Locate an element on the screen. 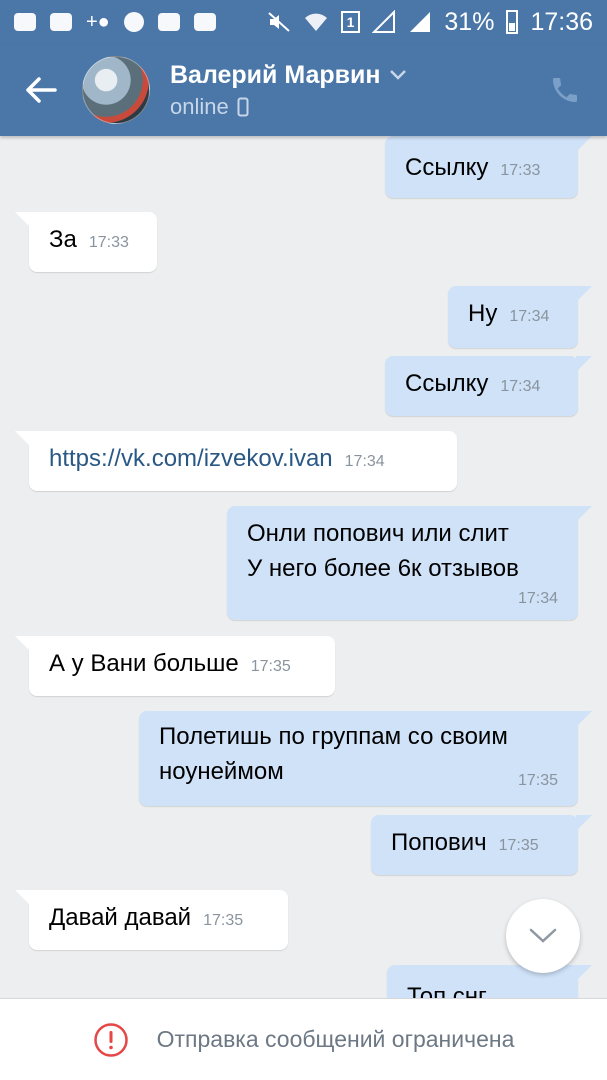  gallery-icon is located at coordinates (61, 22).